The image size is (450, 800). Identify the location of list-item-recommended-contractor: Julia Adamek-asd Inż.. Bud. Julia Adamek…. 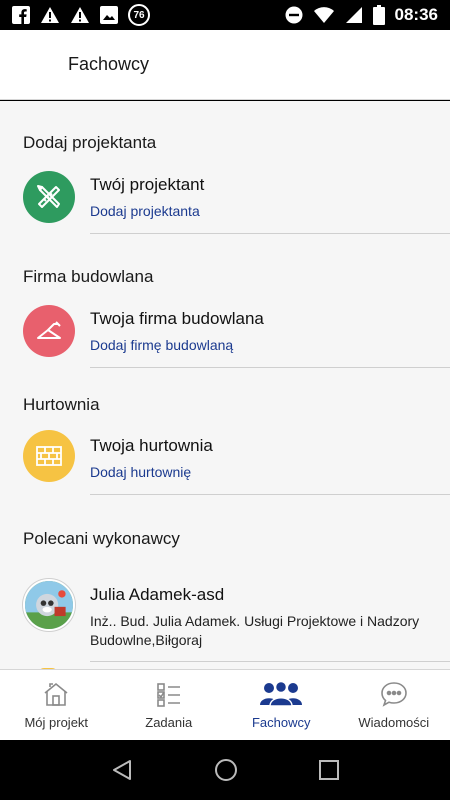
(225, 619).